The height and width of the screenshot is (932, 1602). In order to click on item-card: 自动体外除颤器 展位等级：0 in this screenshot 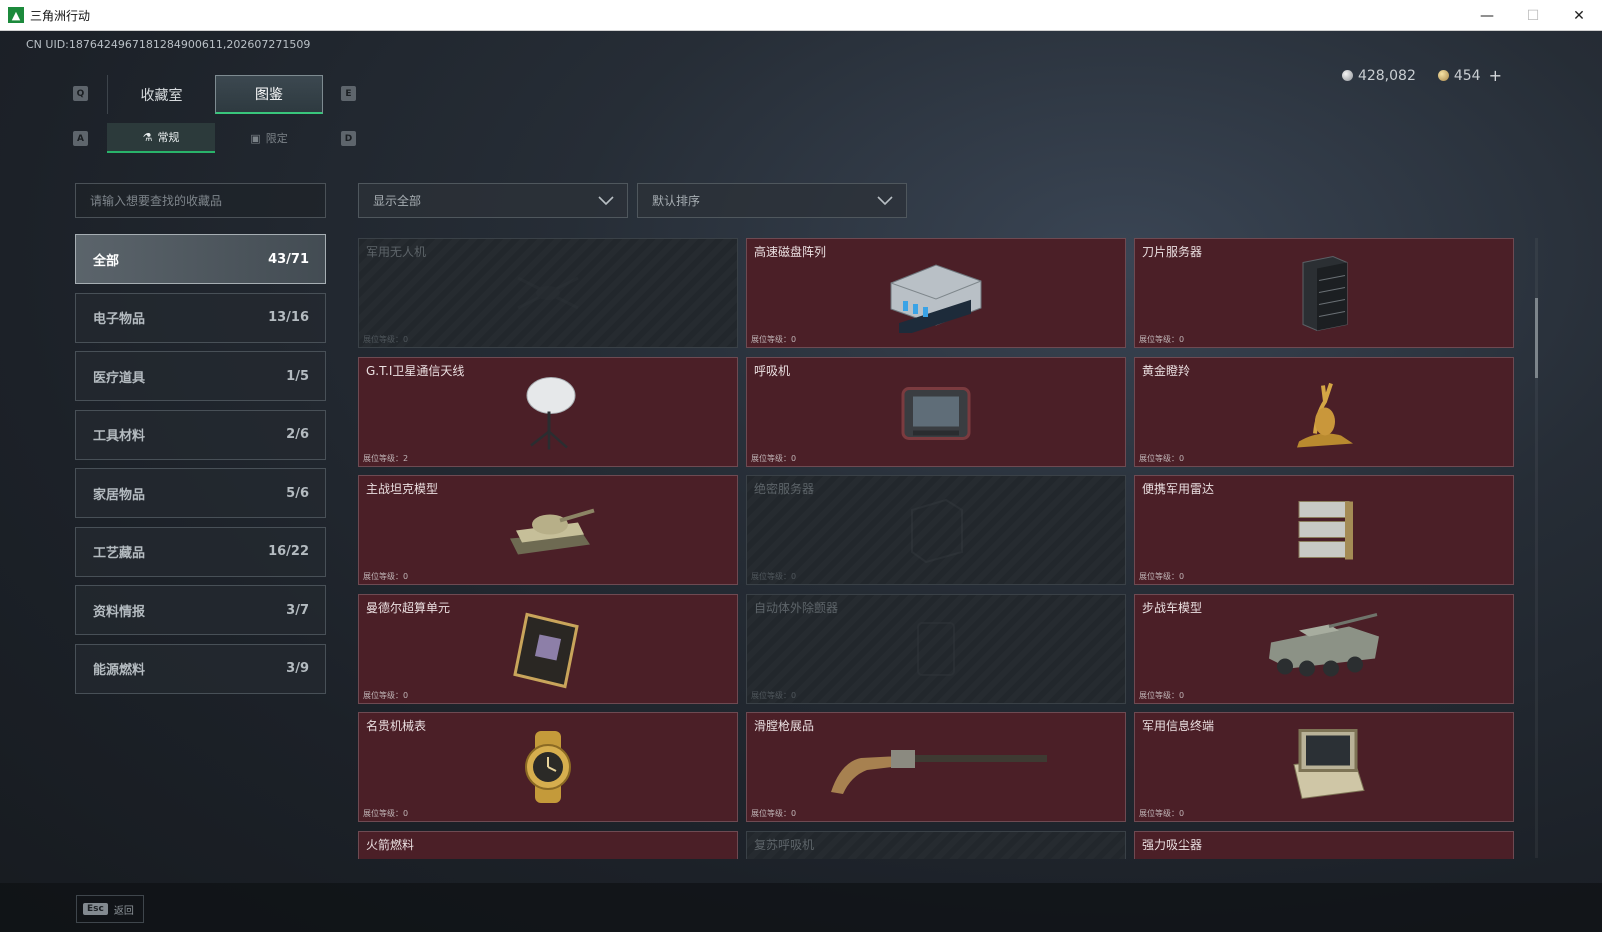, I will do `click(936, 648)`.